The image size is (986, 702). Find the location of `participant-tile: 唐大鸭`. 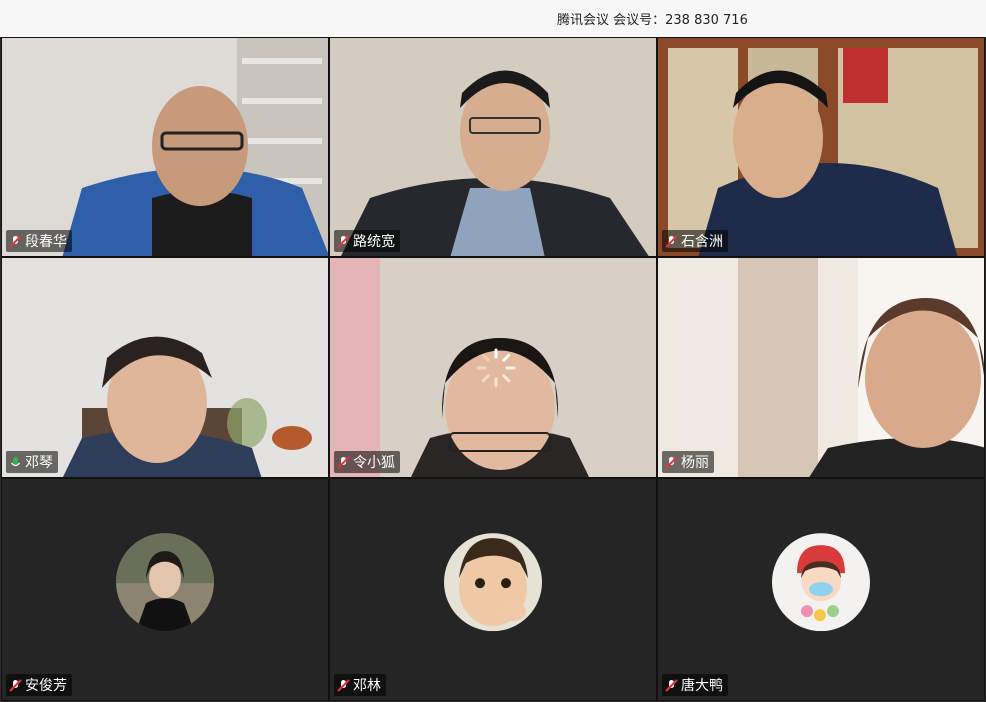

participant-tile: 唐大鸭 is located at coordinates (821, 589).